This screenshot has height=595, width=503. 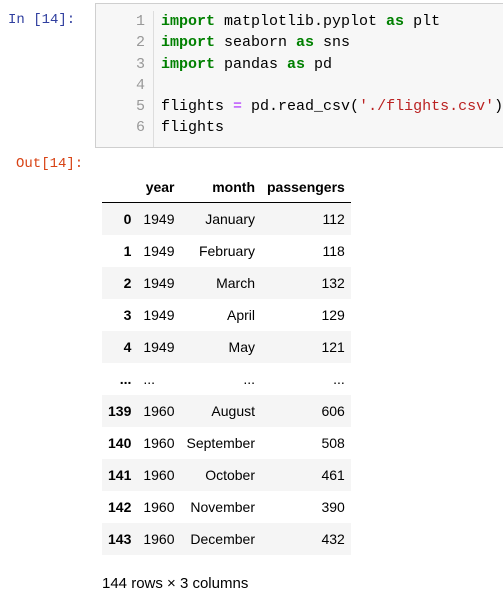 What do you see at coordinates (332, 127) in the screenshot?
I see `code-line: flights` at bounding box center [332, 127].